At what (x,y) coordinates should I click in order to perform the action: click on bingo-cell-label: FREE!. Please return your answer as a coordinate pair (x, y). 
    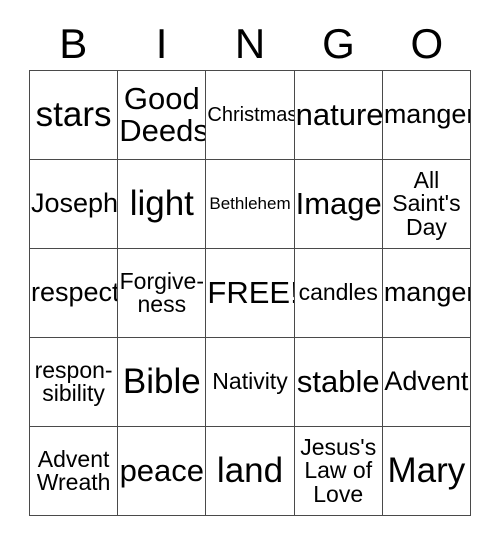
    Looking at the image, I should click on (251, 293).